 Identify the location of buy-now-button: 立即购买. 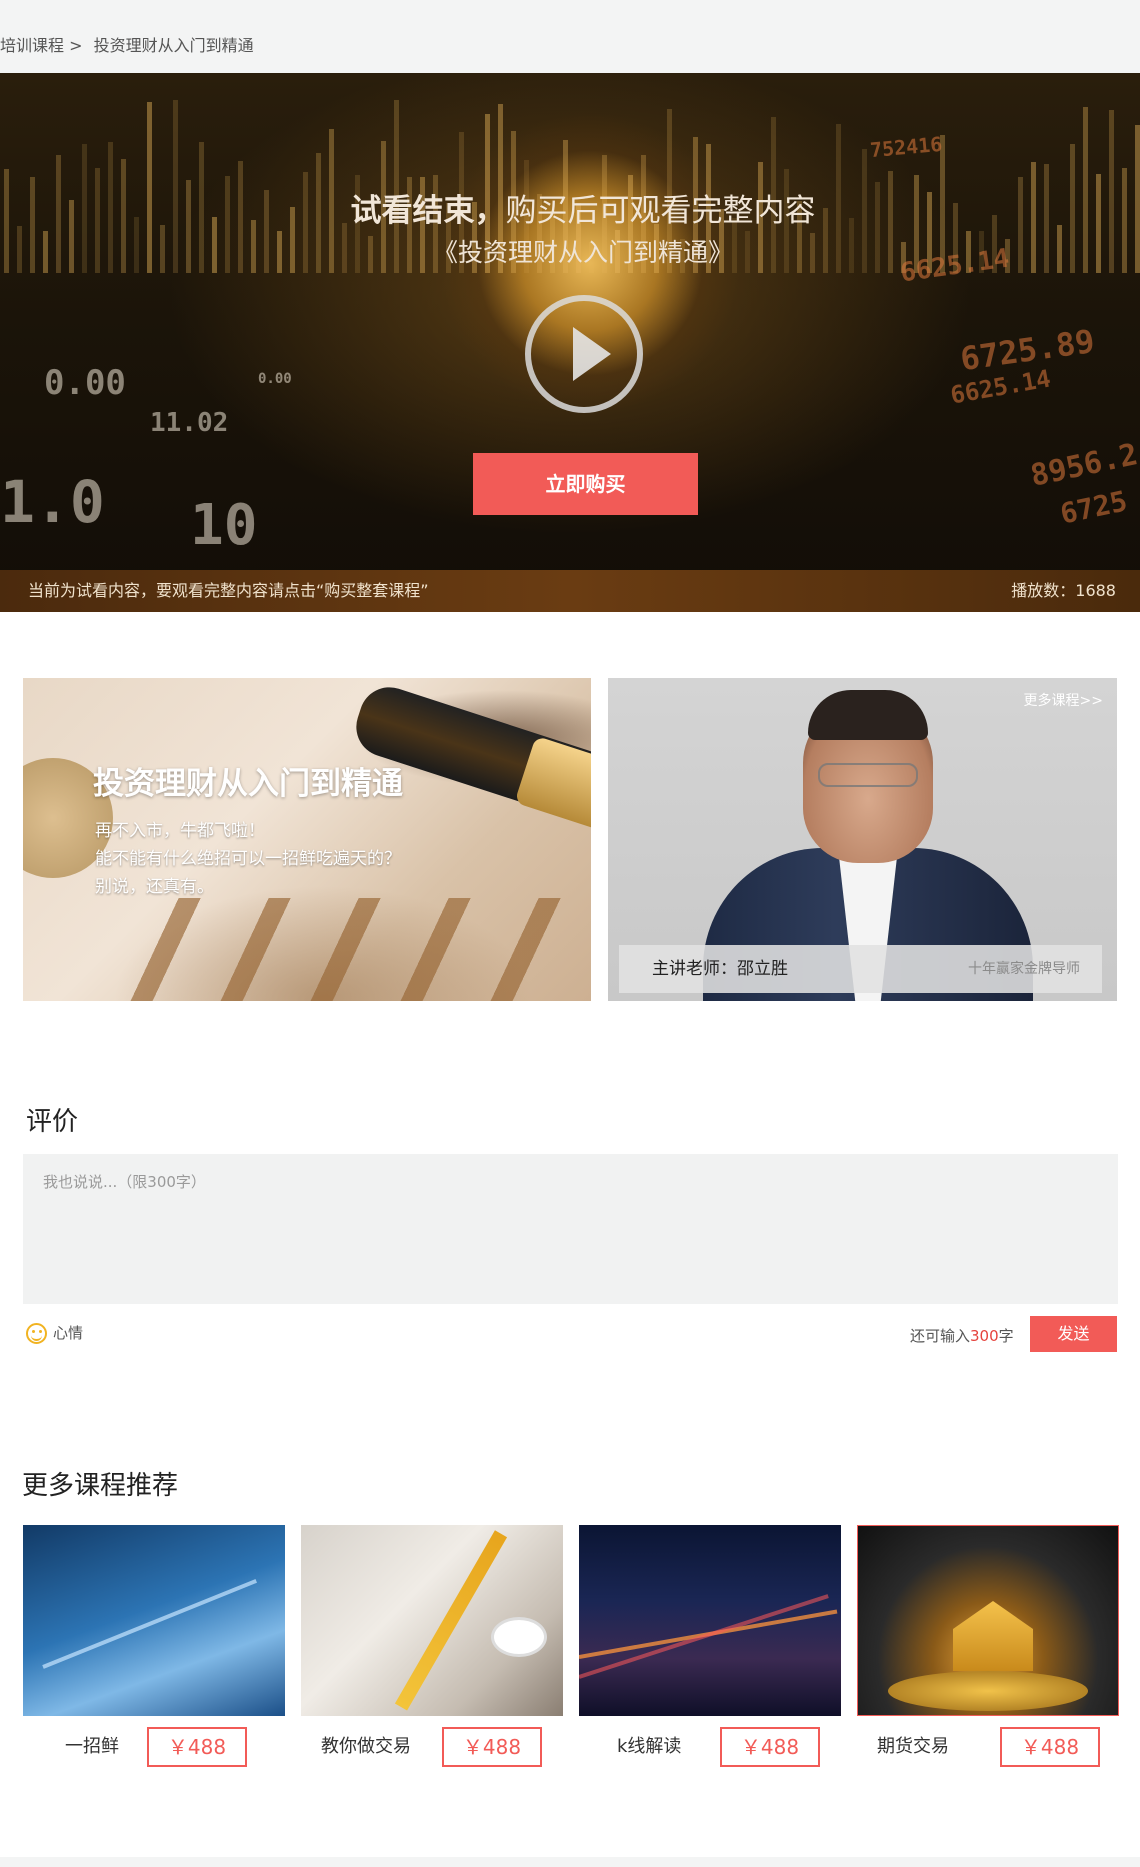
(585, 484).